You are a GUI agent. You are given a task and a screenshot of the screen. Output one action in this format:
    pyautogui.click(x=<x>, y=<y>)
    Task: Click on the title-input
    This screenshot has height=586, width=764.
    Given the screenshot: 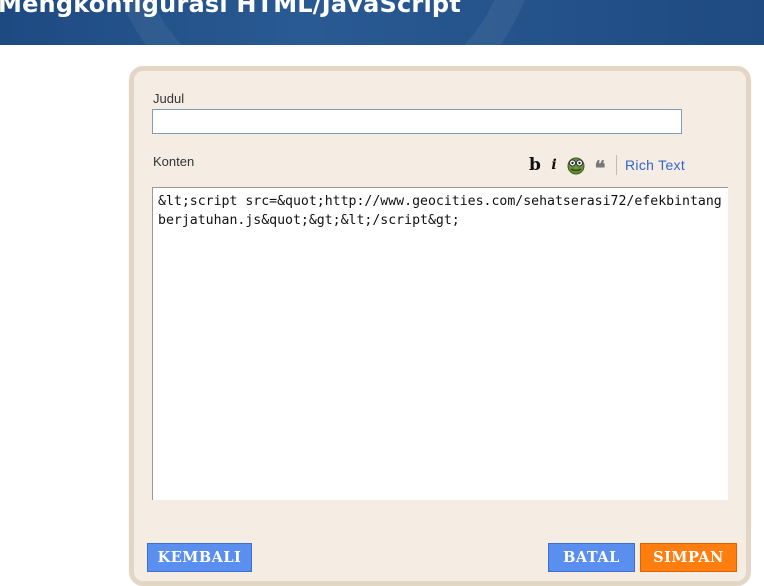 What is the action you would take?
    pyautogui.click(x=417, y=121)
    